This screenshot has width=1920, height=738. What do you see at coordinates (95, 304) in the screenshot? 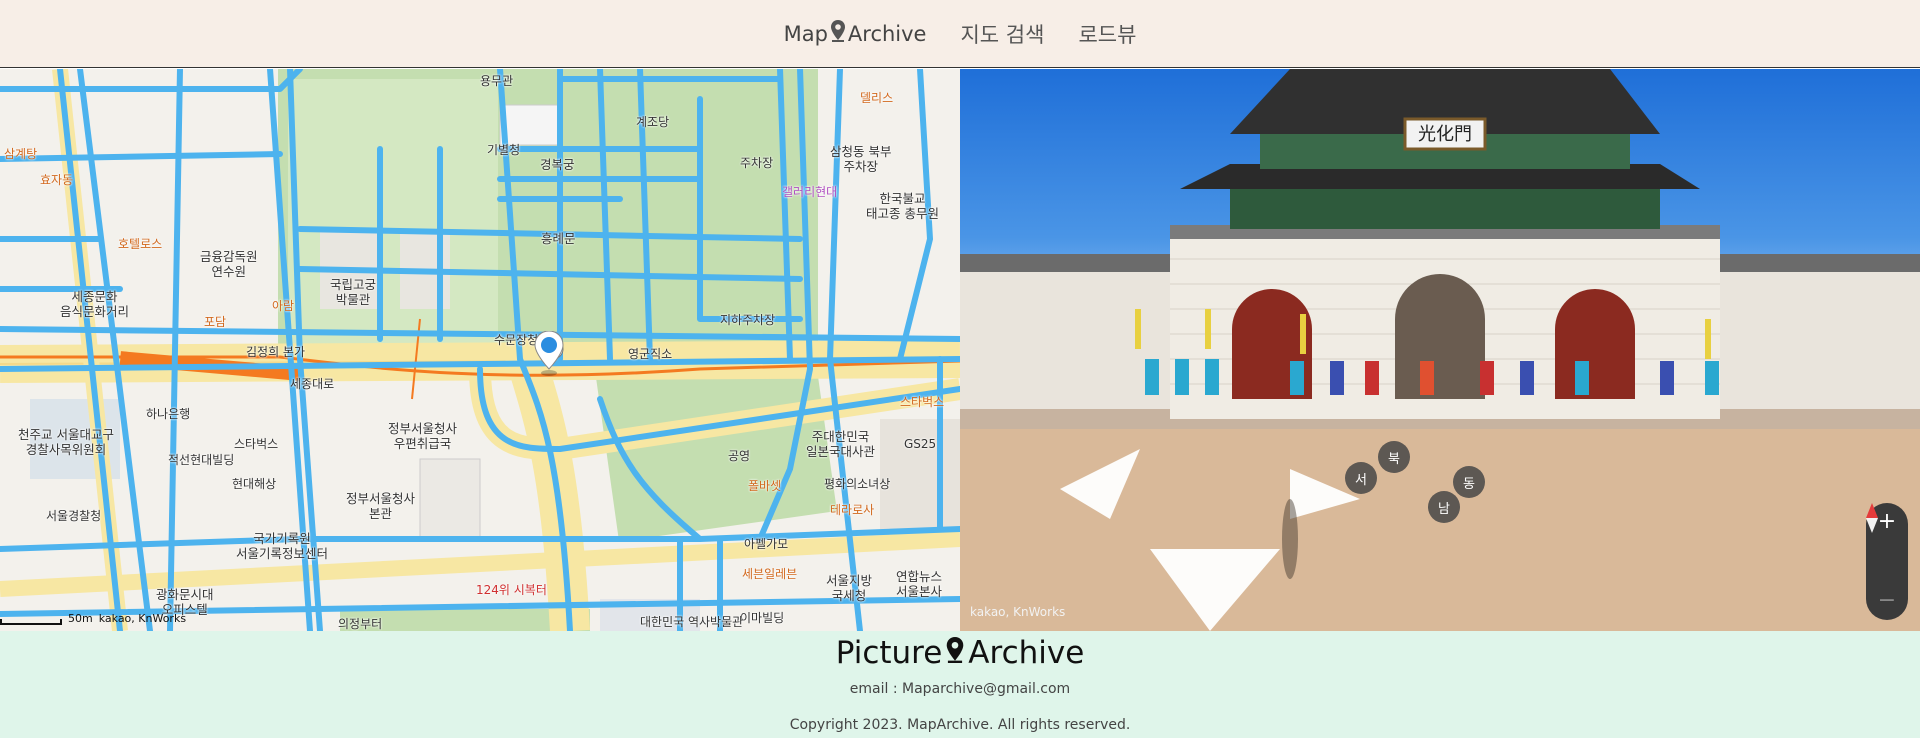
I see `map-label: 세종문화 음식문화거리` at bounding box center [95, 304].